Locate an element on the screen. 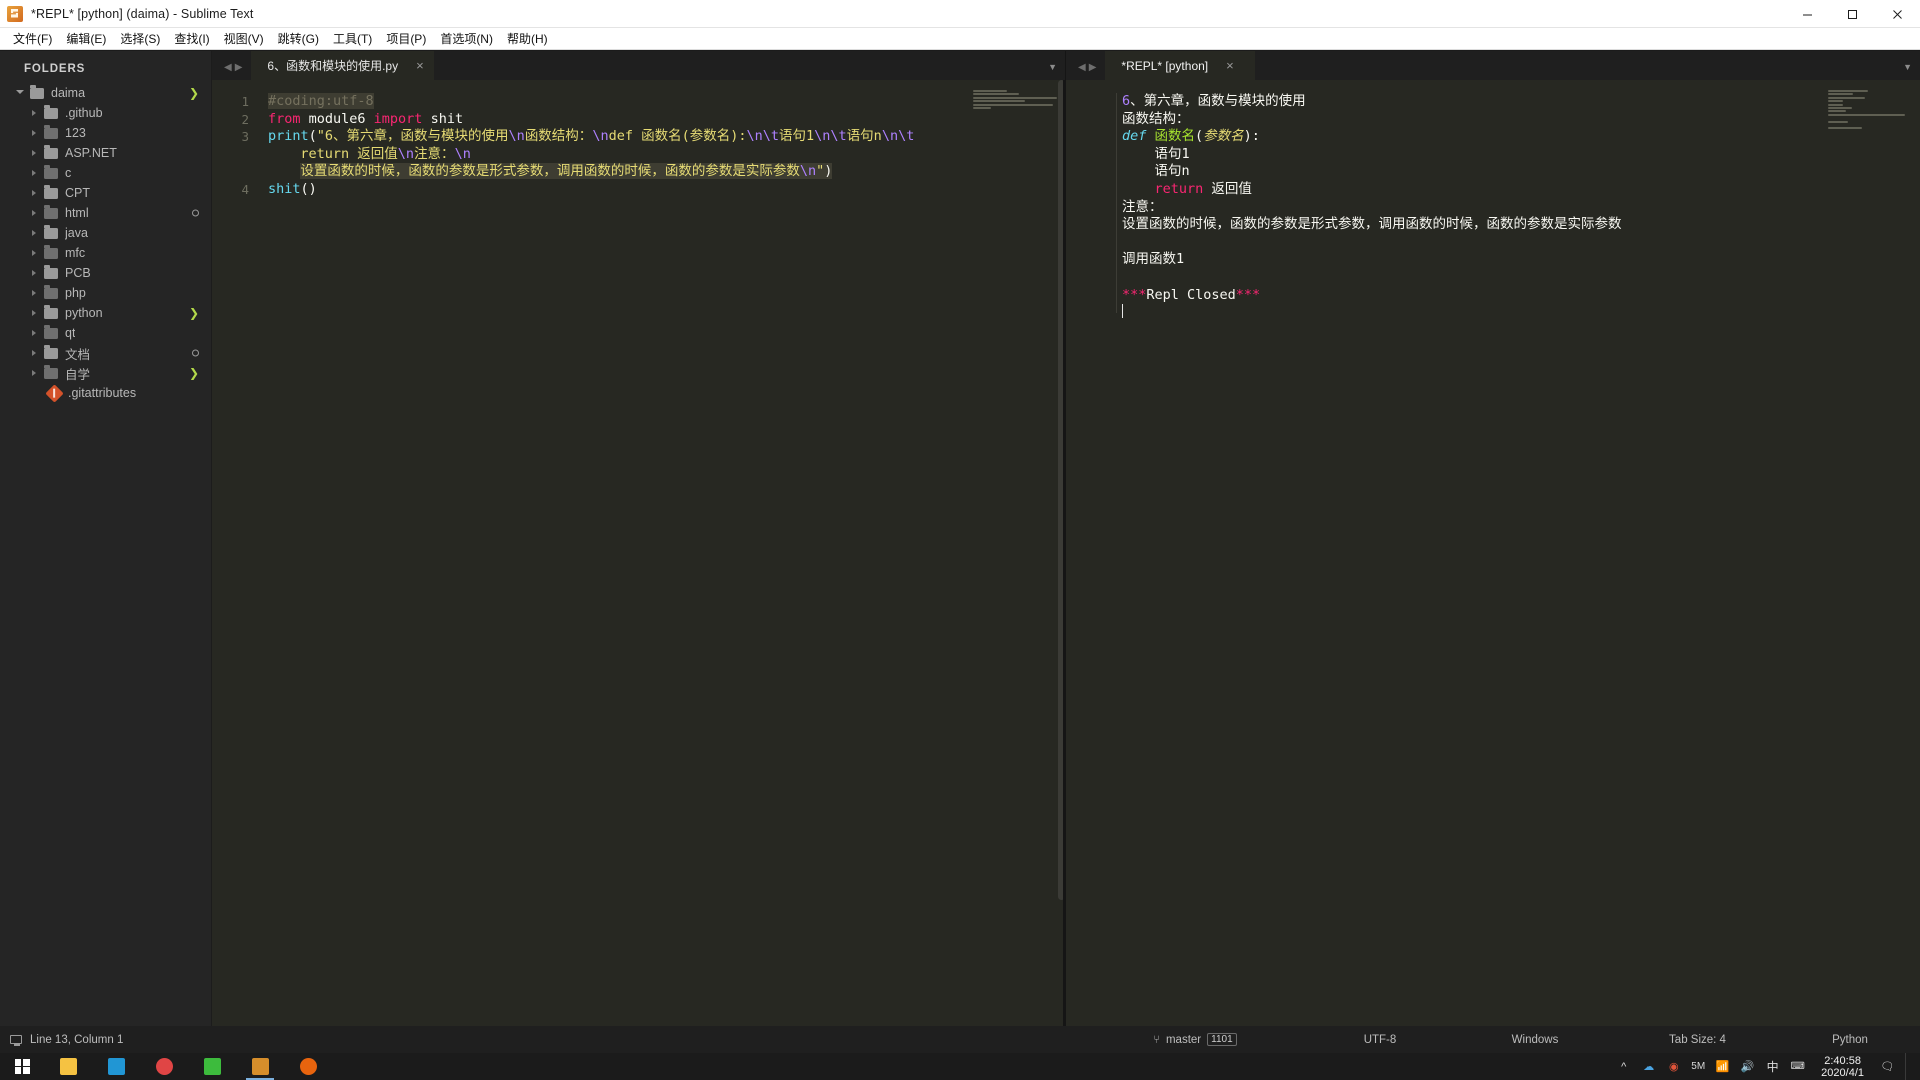 This screenshot has width=1920, height=1080. notification-icon: 🗨 is located at coordinates (1887, 1066).